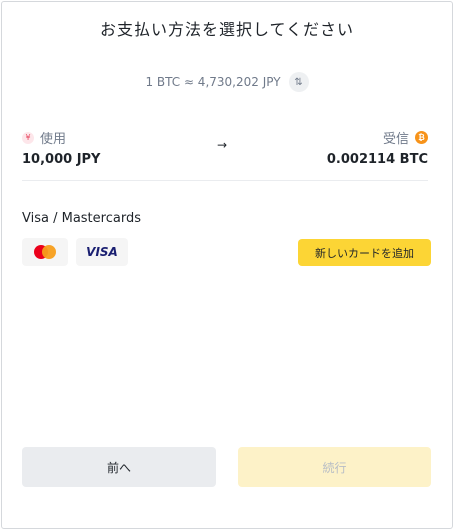  Describe the element at coordinates (225, 180) in the screenshot. I see `divider` at that location.